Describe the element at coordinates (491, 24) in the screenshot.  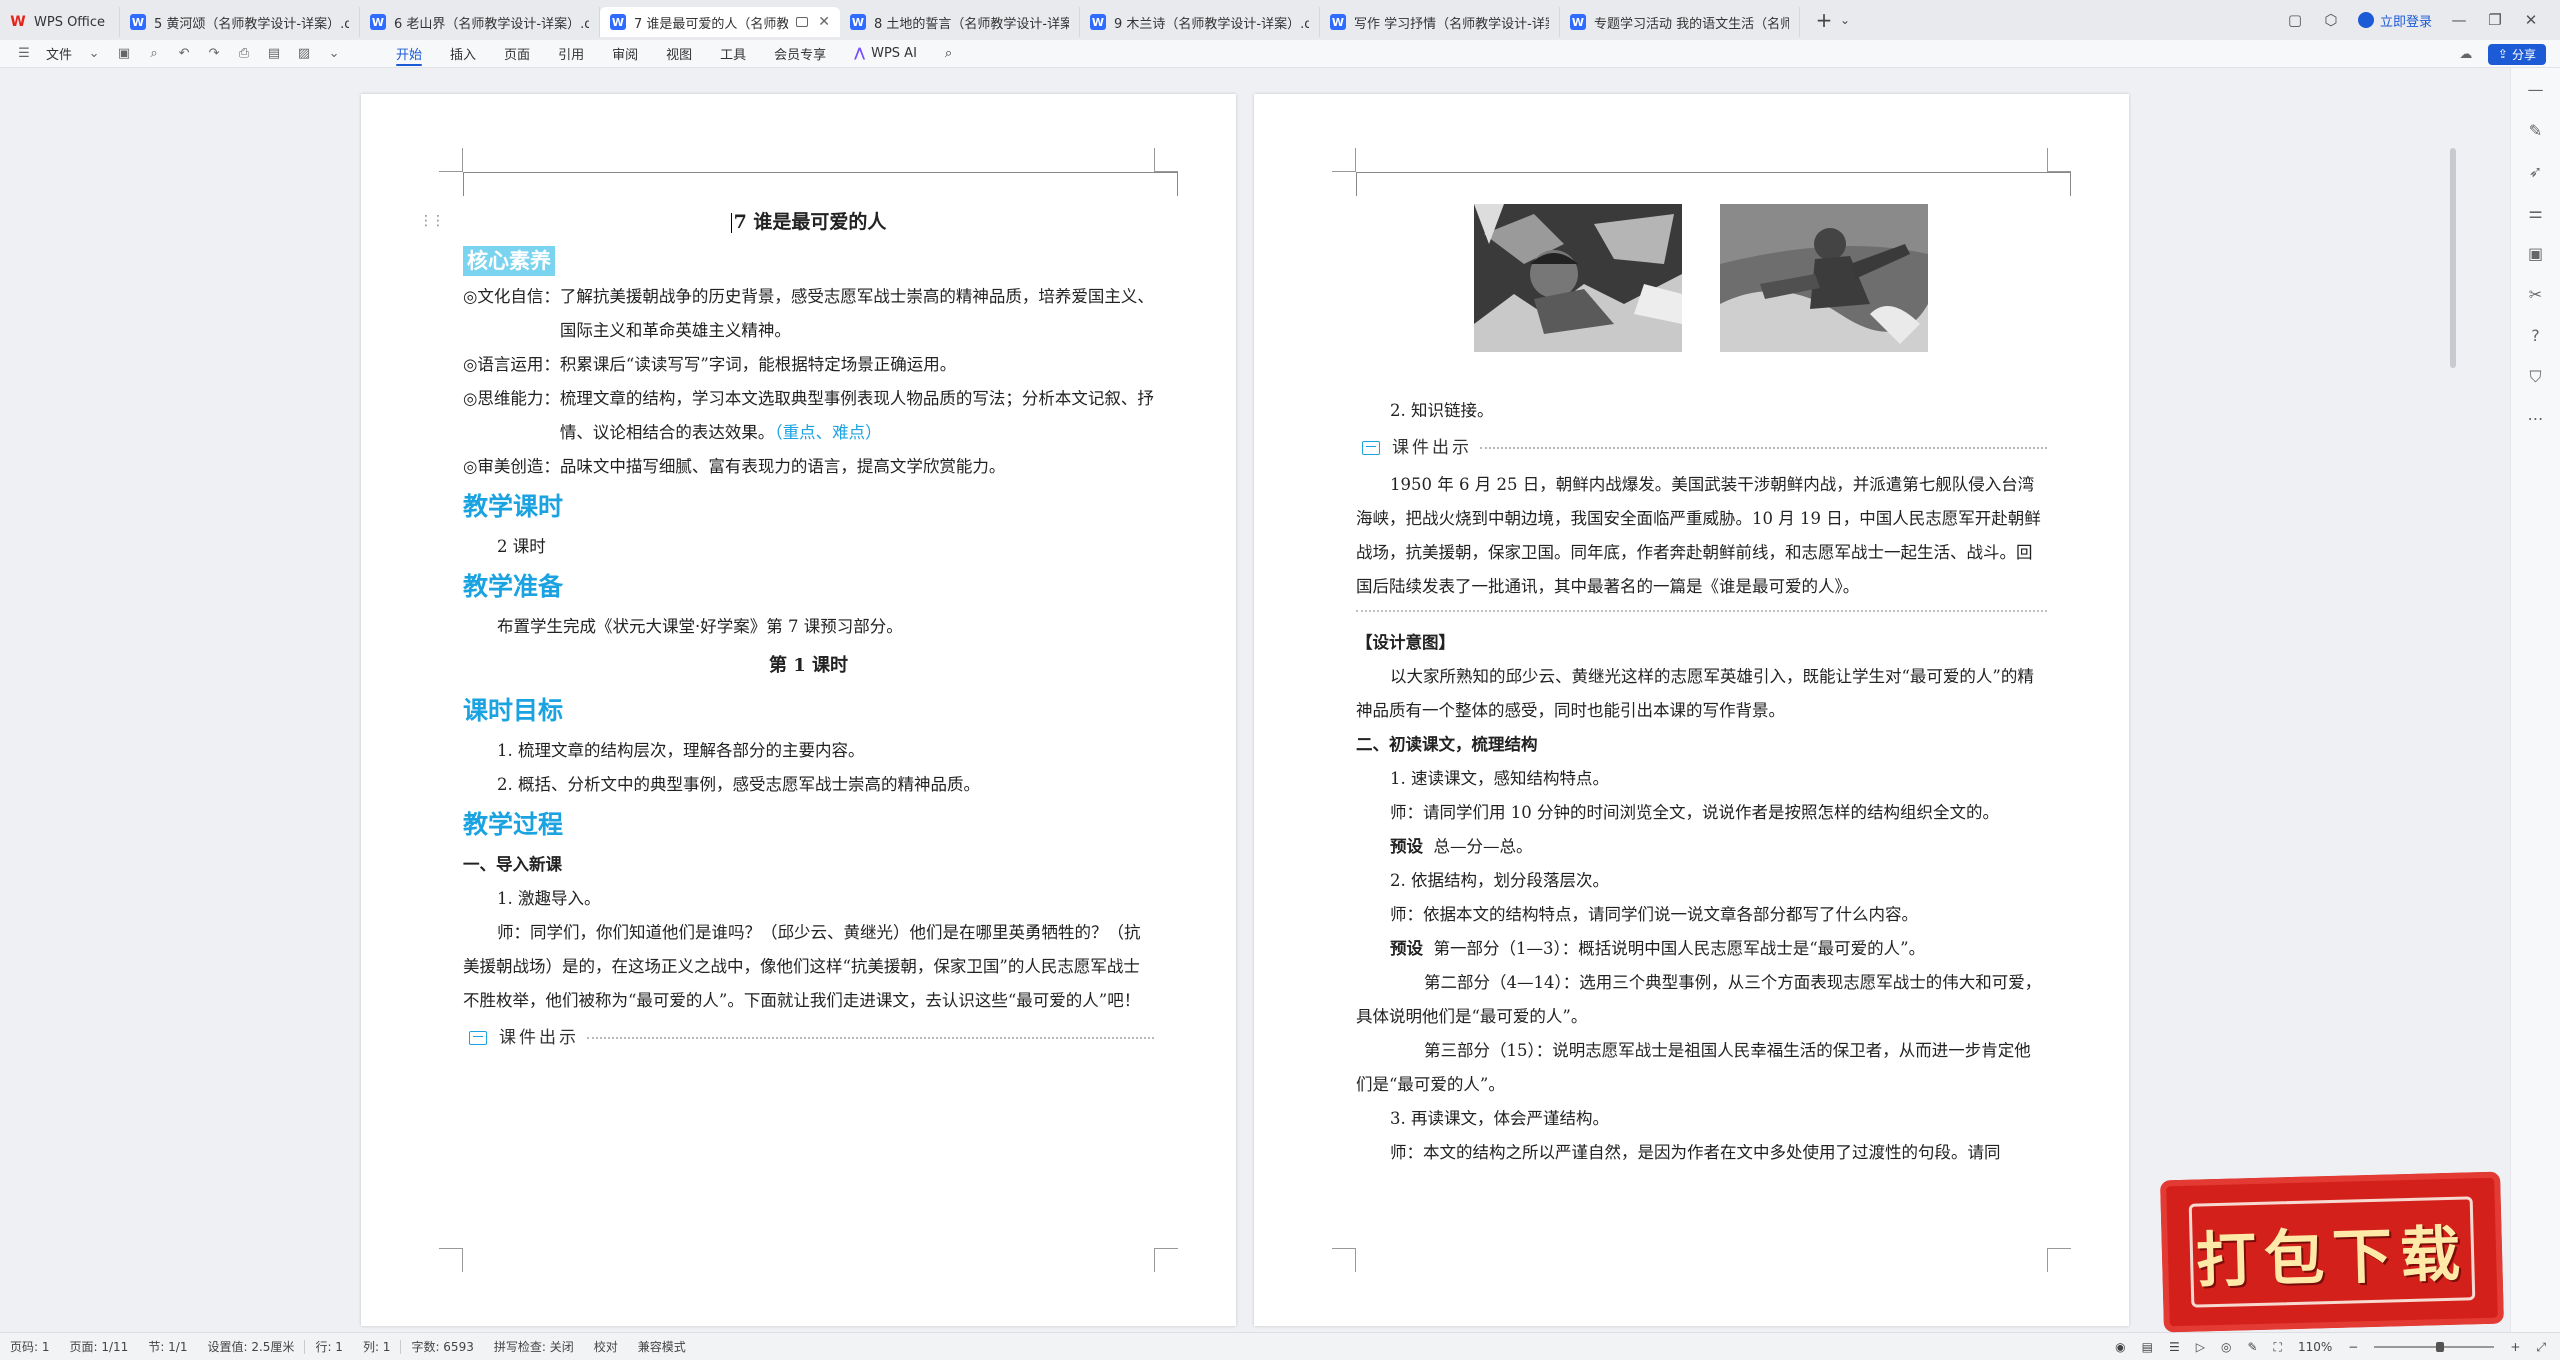
I see `tab-label: 6 老山界（名师教学设计-详案）.doc` at that location.